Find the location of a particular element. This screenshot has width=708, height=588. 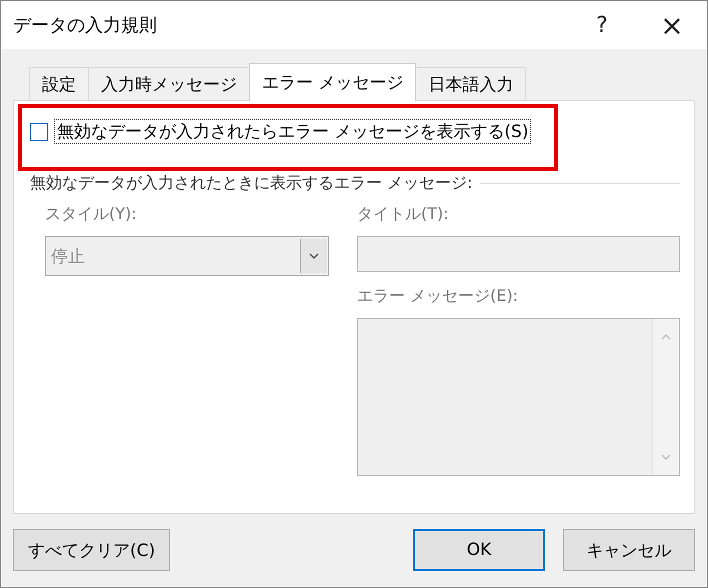

tab: 設定 is located at coordinates (59, 84).